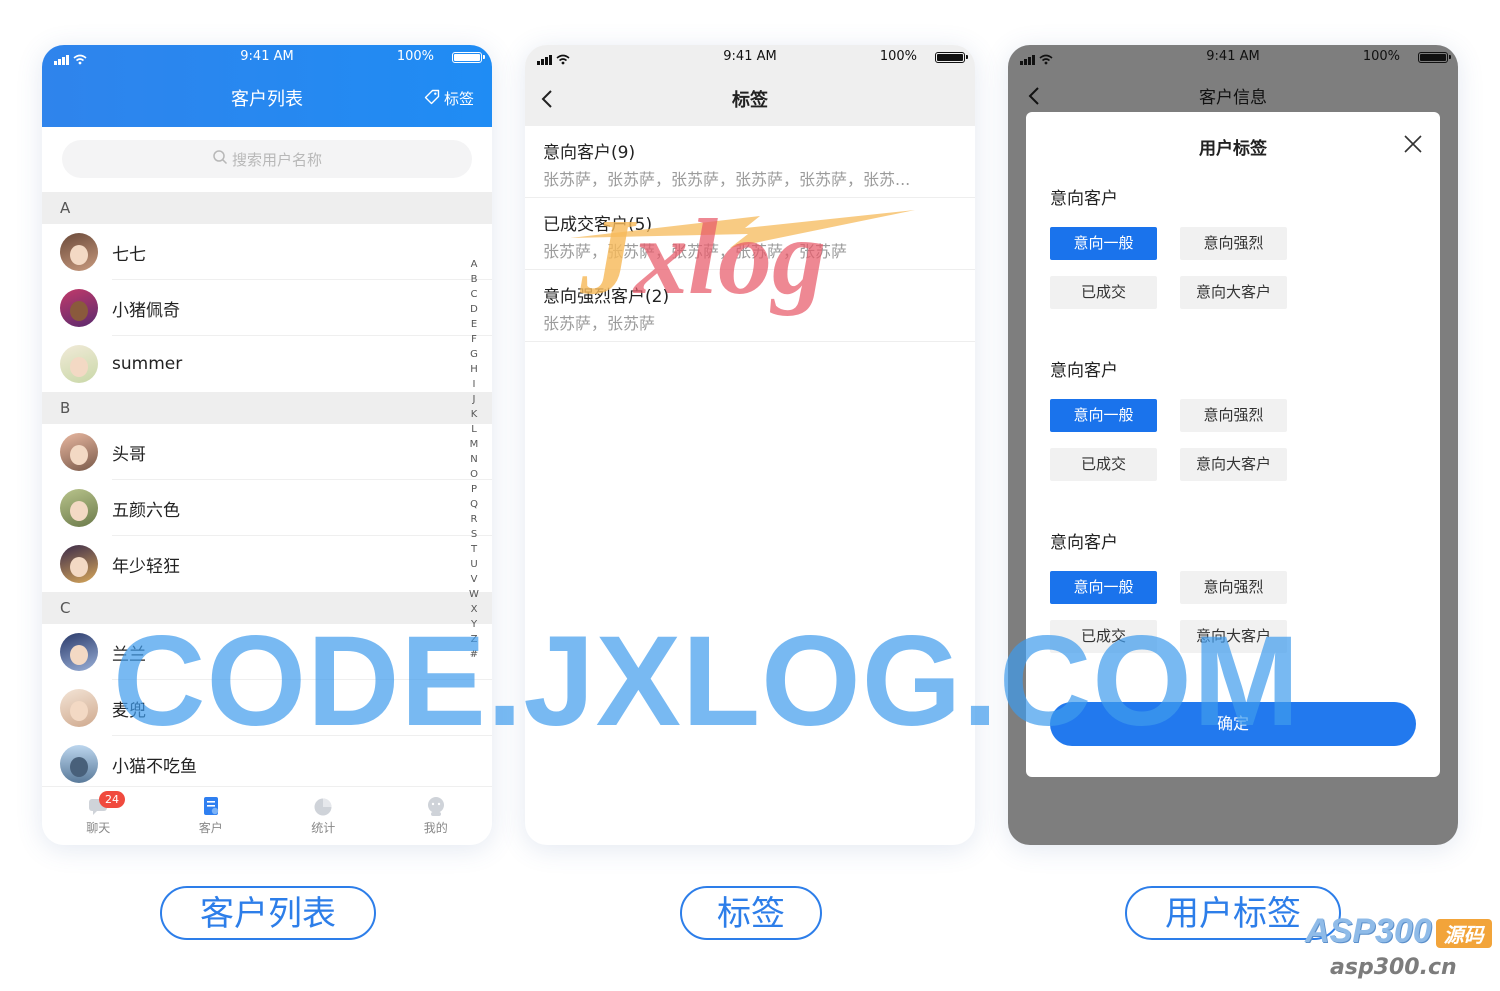 Image resolution: width=1500 pixels, height=991 pixels. What do you see at coordinates (474, 309) in the screenshot?
I see `index-letter: D` at bounding box center [474, 309].